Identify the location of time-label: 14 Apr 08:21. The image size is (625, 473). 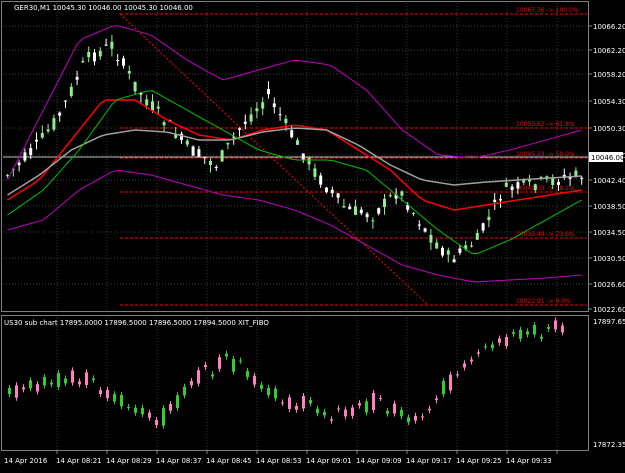
(79, 461).